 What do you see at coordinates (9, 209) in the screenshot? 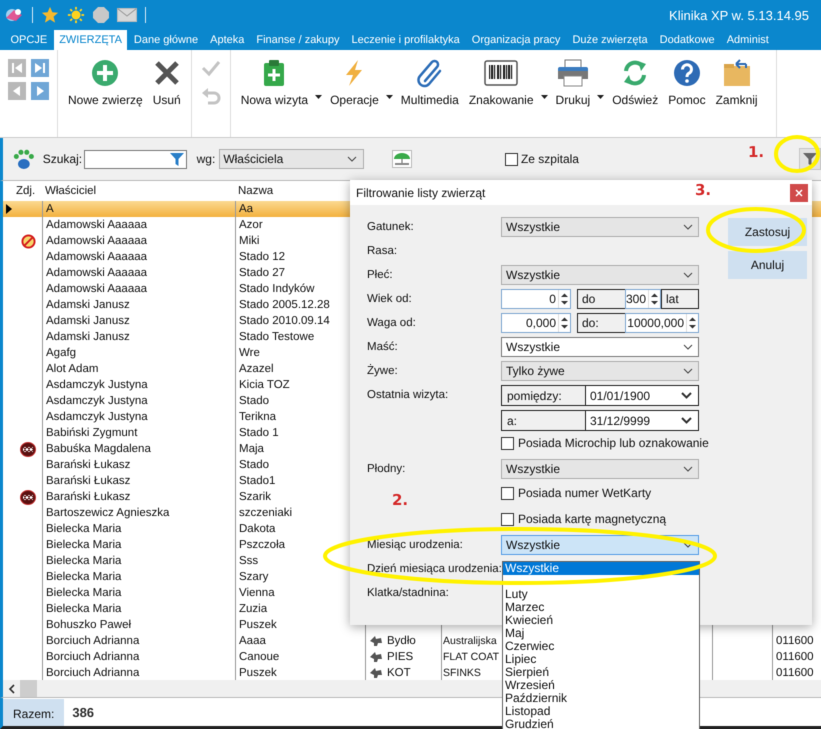
I see `row-pointer-icon` at bounding box center [9, 209].